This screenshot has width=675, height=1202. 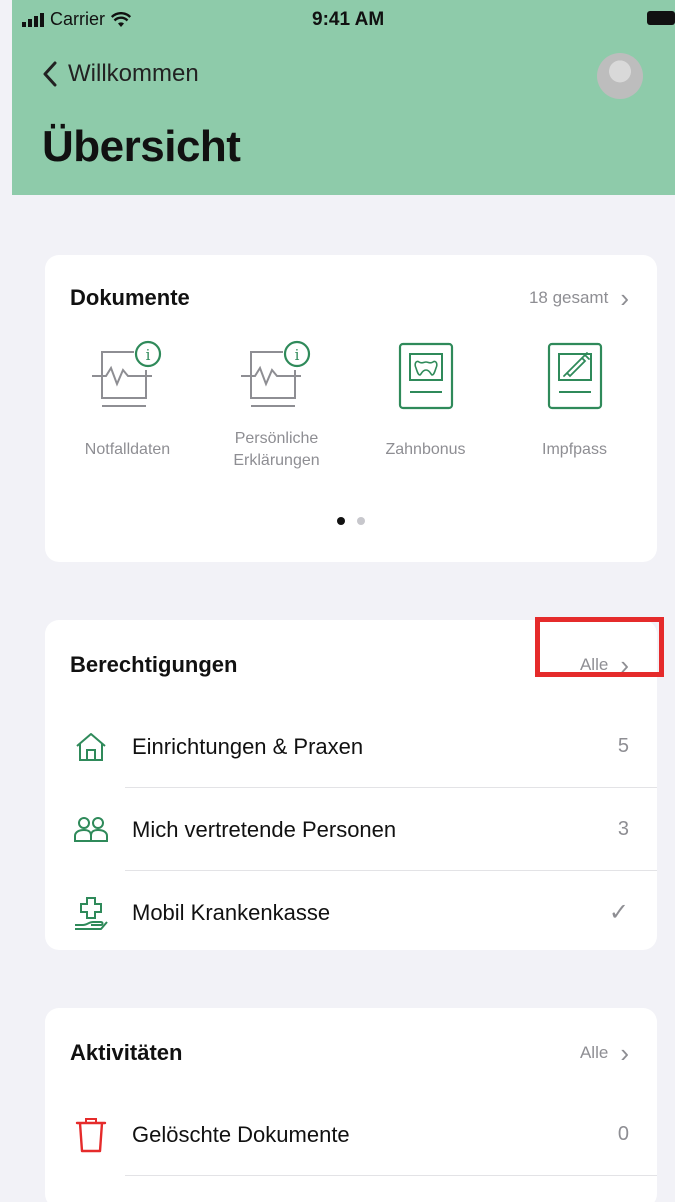 What do you see at coordinates (231, 912) in the screenshot?
I see `row-label: Mobil Krankenkasse` at bounding box center [231, 912].